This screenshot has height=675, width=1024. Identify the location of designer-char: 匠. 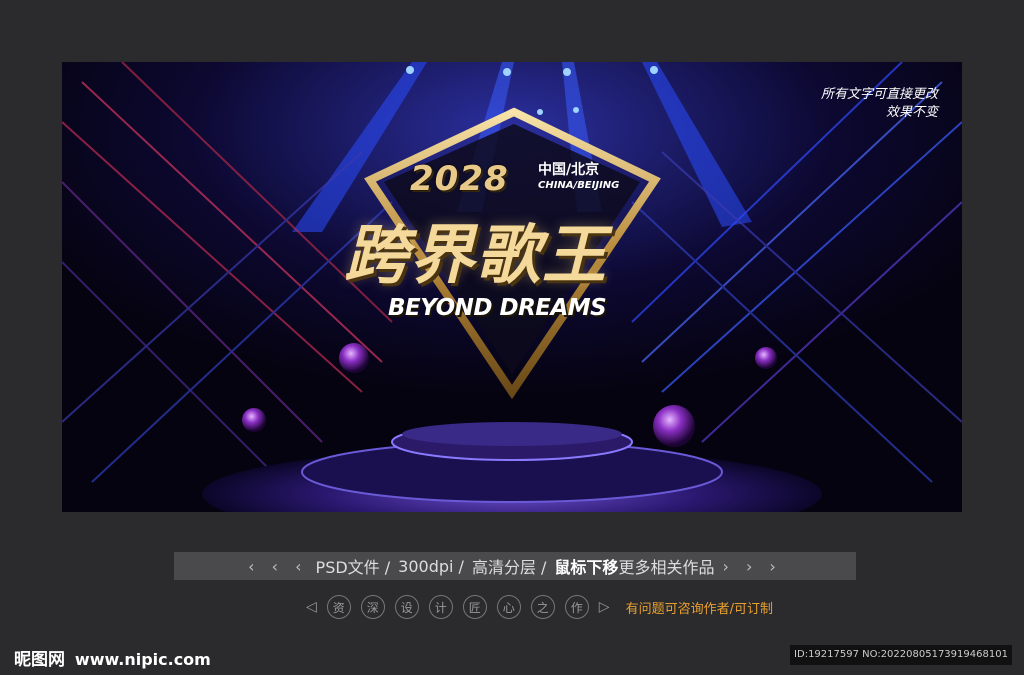
(474, 607).